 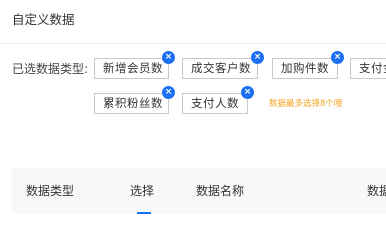 I want to click on selected-tag-new-members: 新增会员数 ×, so click(x=134, y=65).